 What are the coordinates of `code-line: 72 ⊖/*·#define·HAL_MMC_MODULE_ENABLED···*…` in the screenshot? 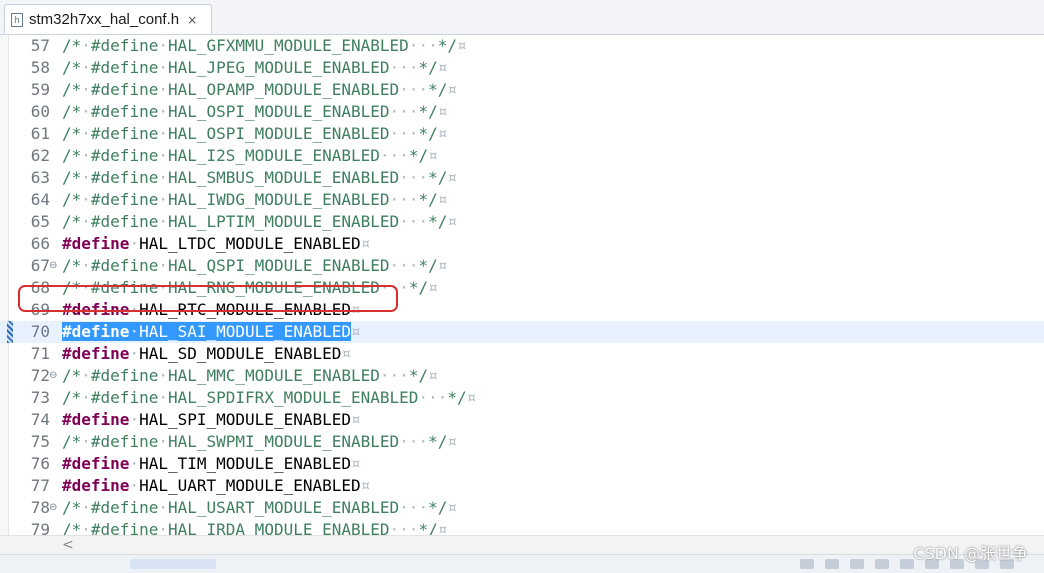 It's located at (522, 376).